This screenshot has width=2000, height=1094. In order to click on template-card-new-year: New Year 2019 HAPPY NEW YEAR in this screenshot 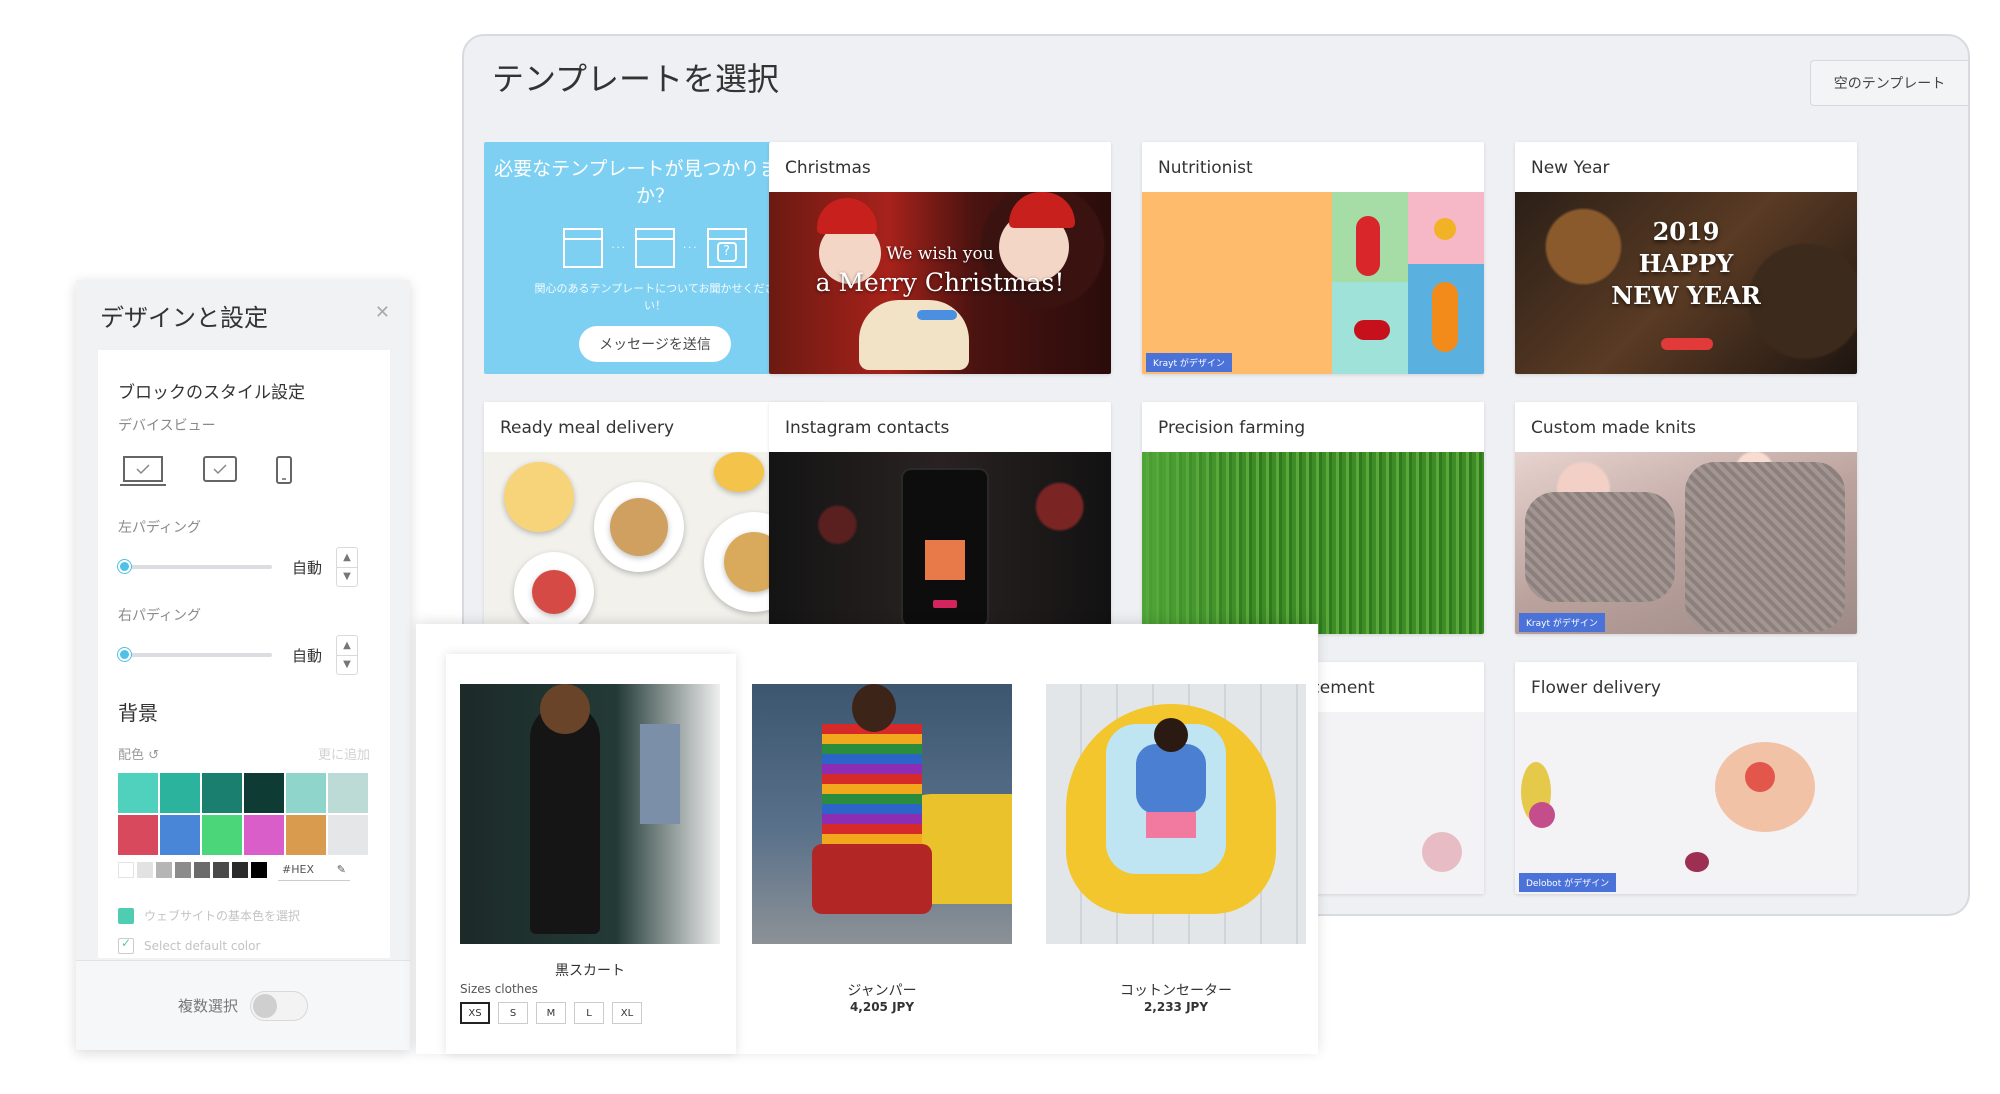, I will do `click(1686, 258)`.